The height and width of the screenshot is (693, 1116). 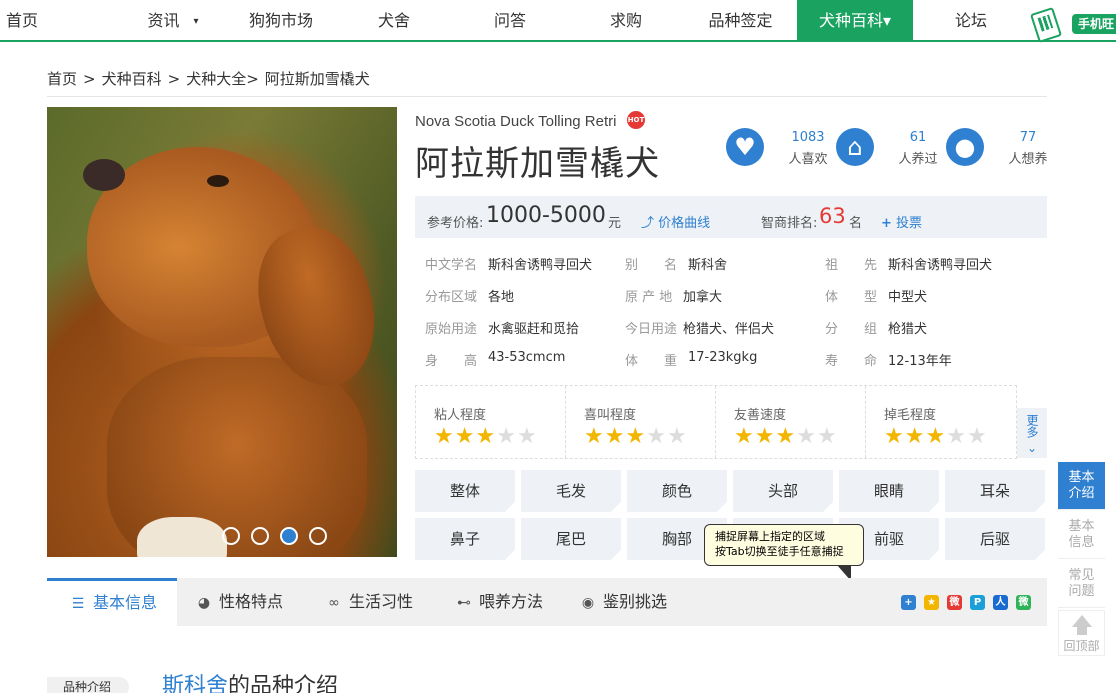 What do you see at coordinates (1000, 602) in the screenshot?
I see `renren-icon: 人` at bounding box center [1000, 602].